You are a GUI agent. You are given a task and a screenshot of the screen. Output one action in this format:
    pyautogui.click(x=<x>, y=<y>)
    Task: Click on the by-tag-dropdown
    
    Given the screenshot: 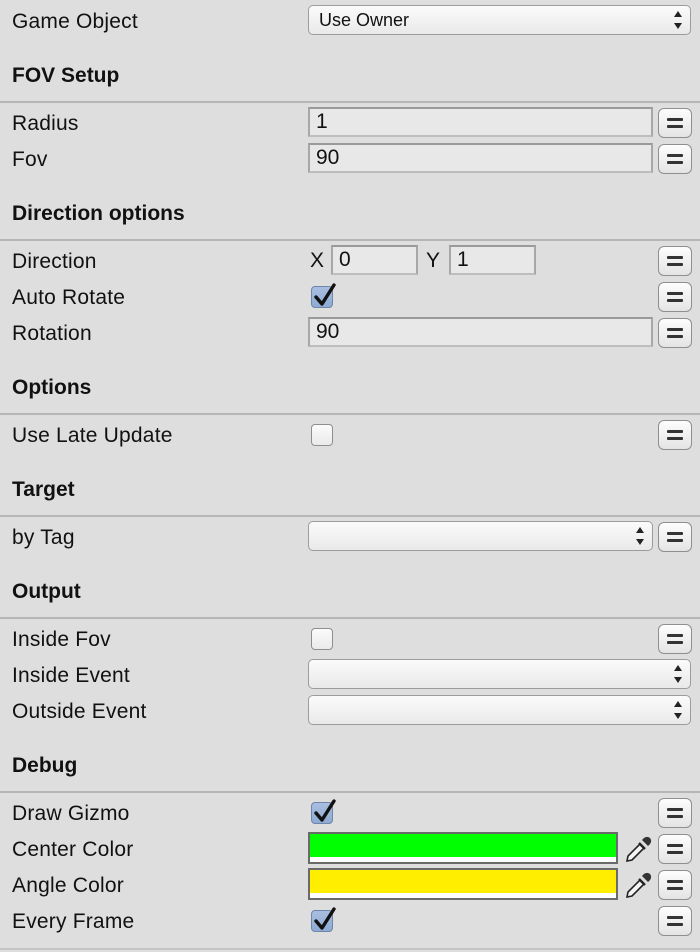 What is the action you would take?
    pyautogui.click(x=480, y=536)
    